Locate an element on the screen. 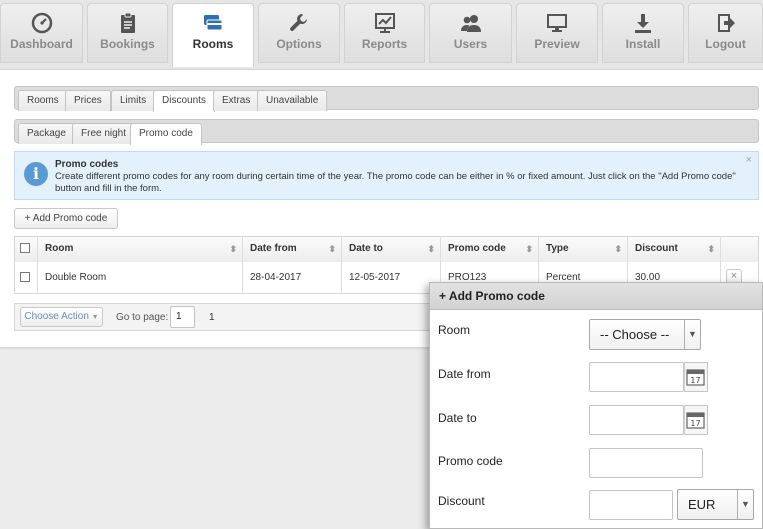 Image resolution: width=763 pixels, height=529 pixels. download-icon is located at coordinates (643, 23).